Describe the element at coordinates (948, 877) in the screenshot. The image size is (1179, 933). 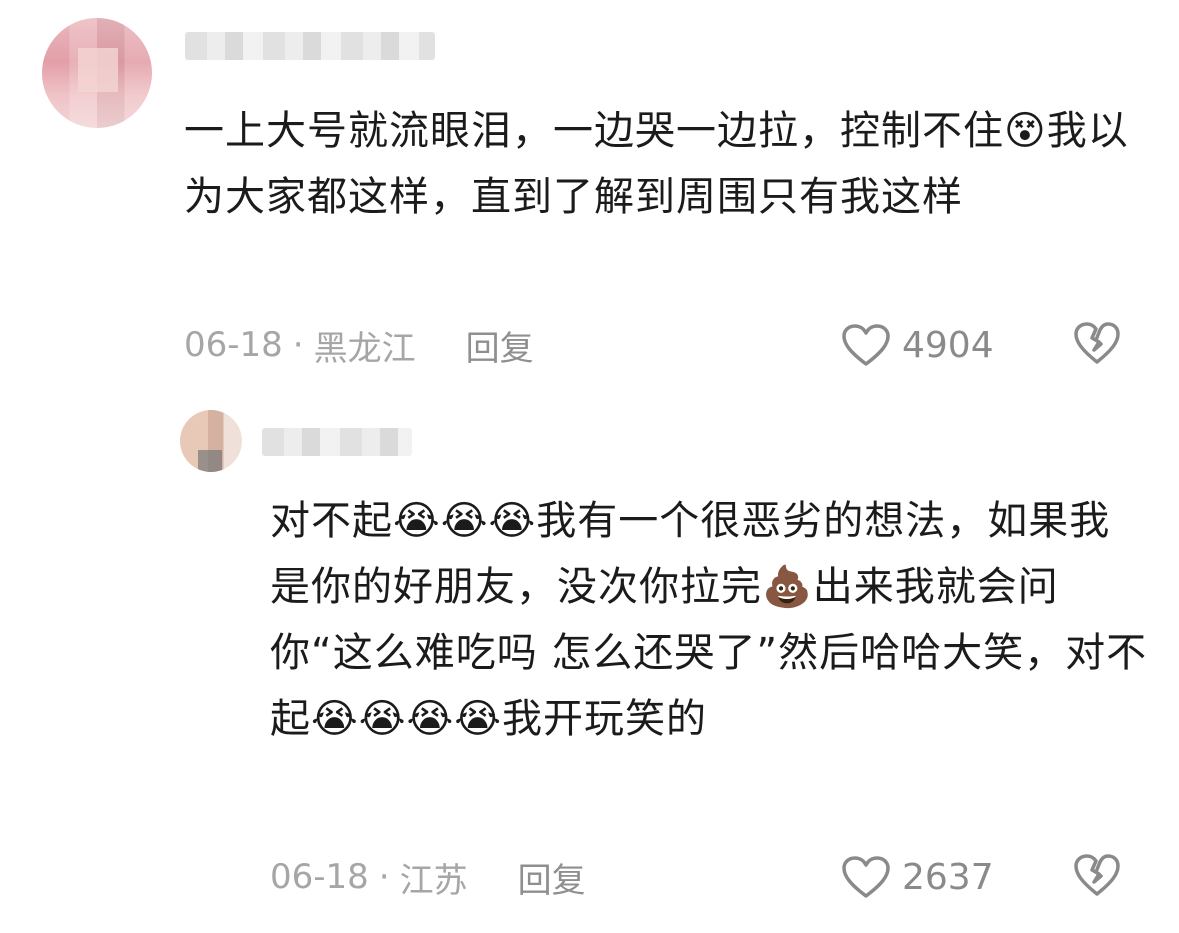
I see `like-count: 2637` at that location.